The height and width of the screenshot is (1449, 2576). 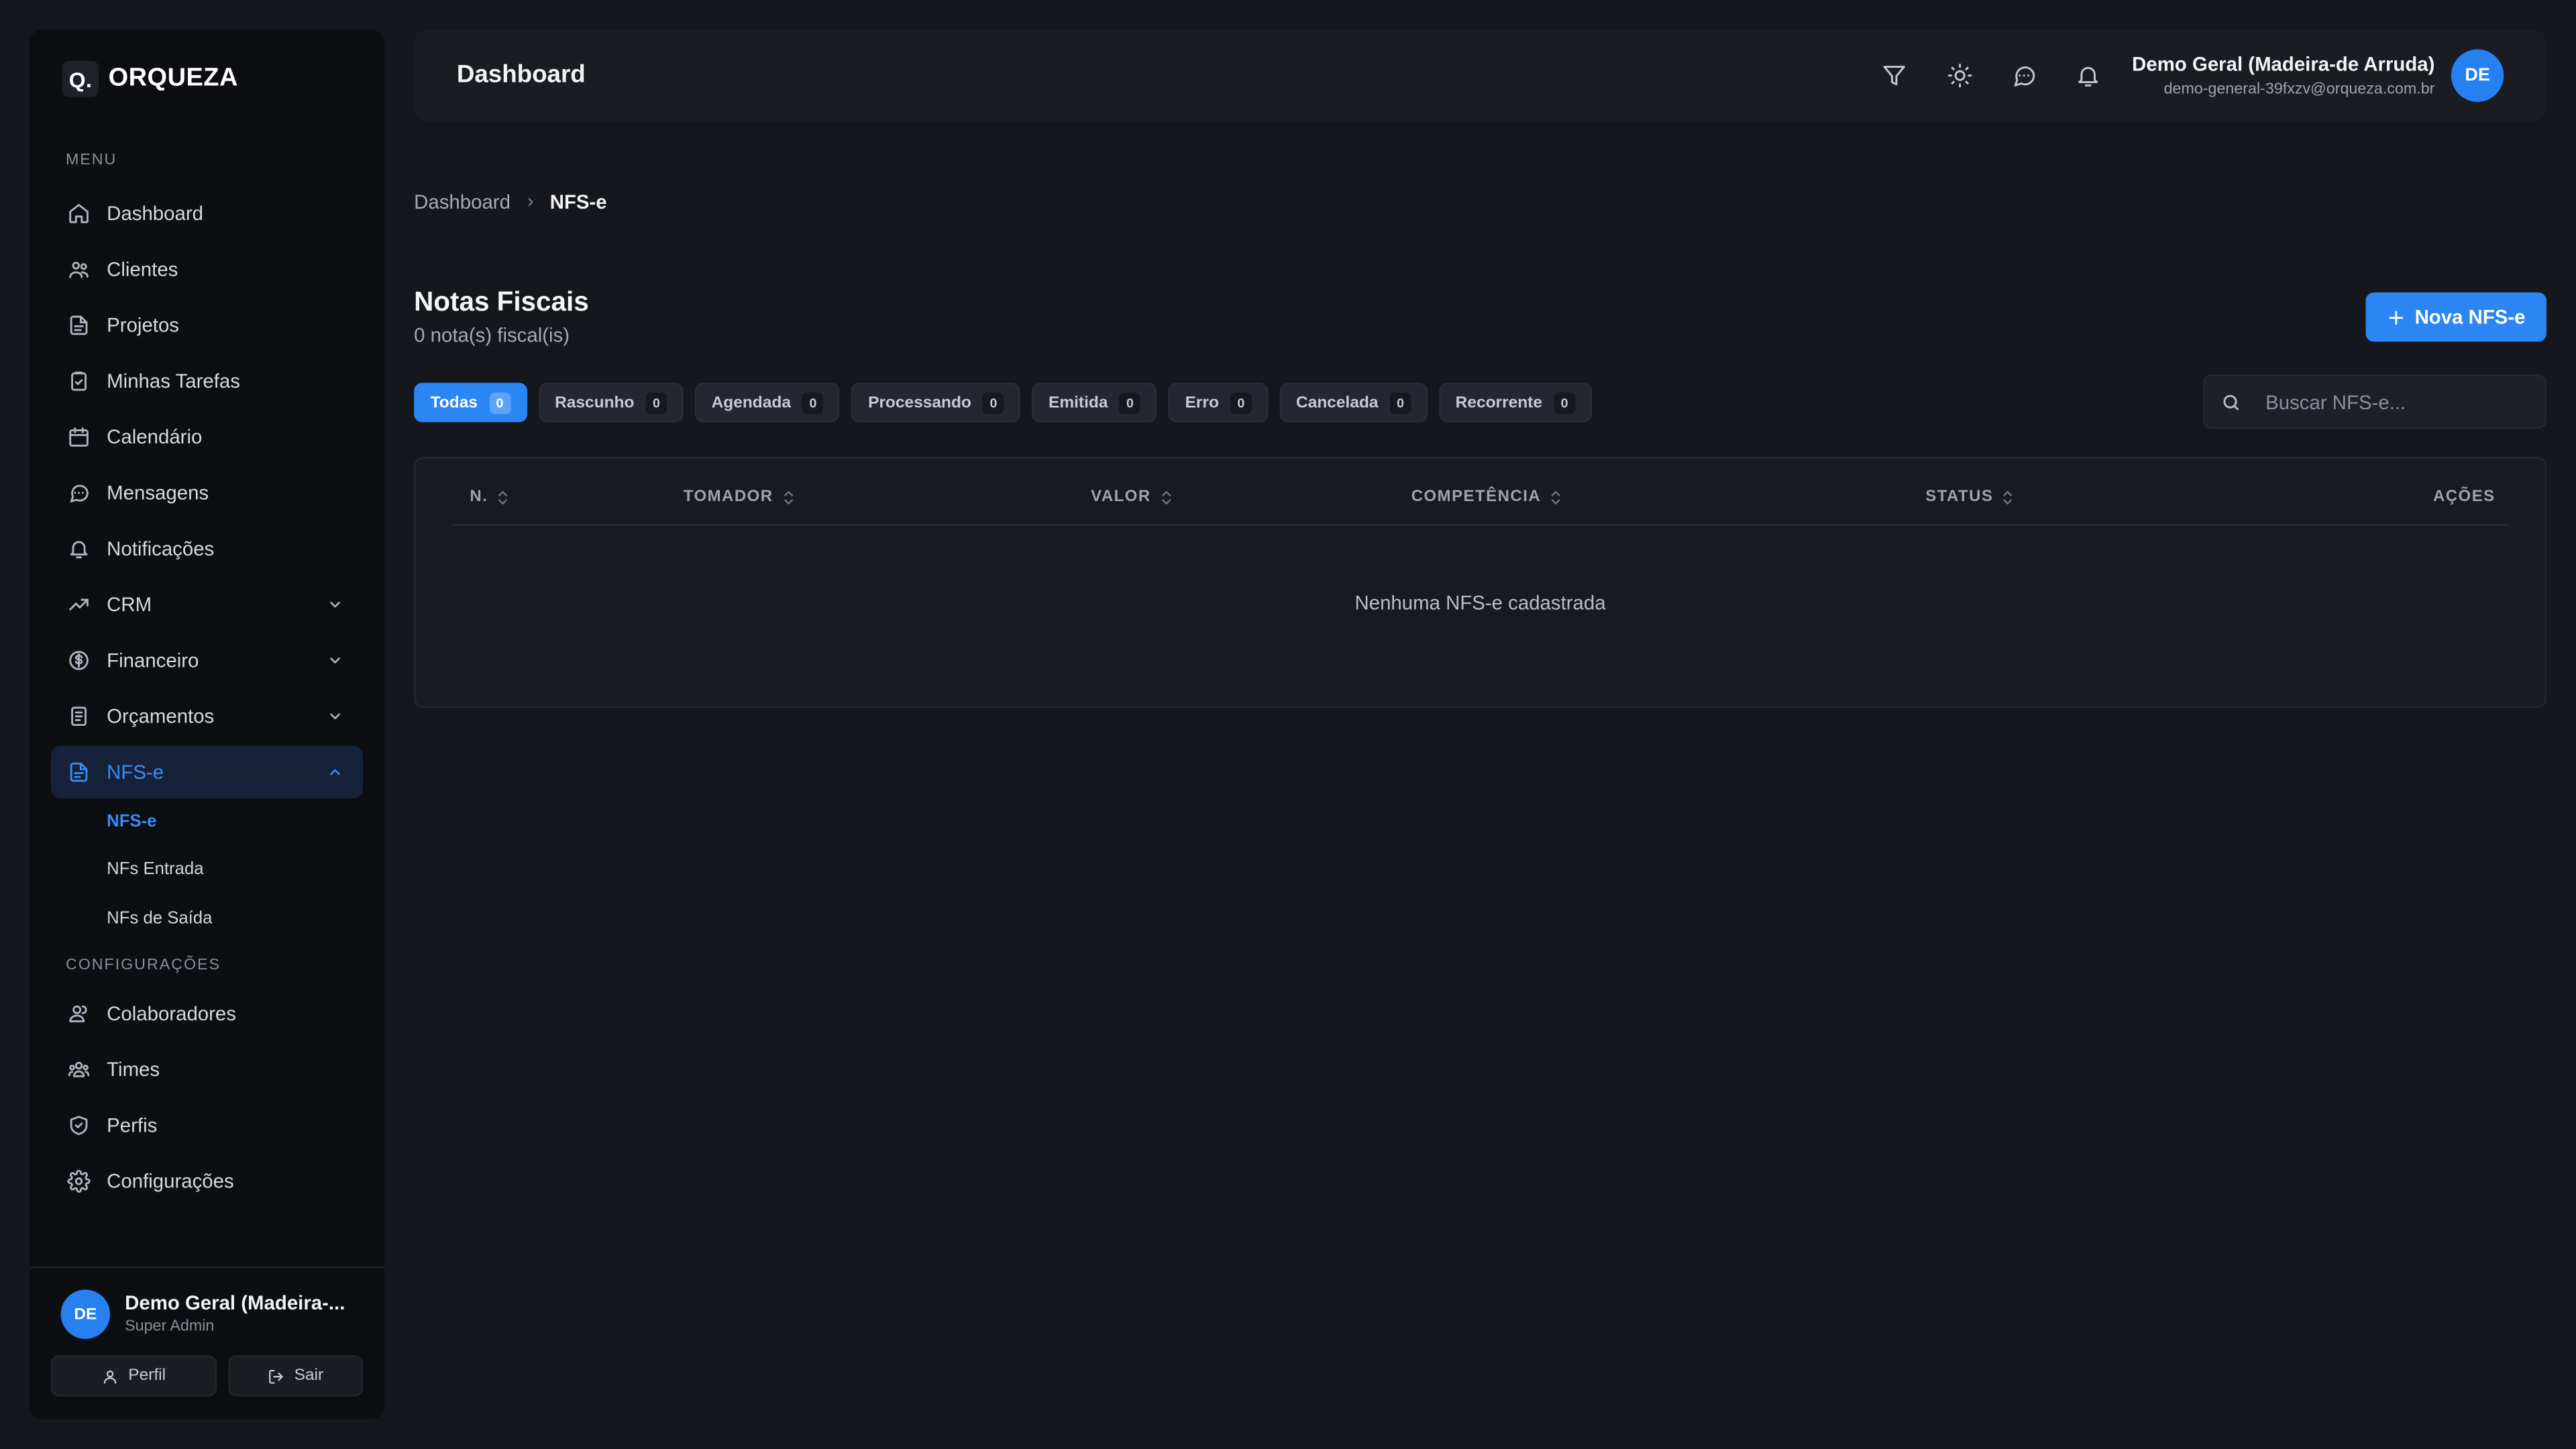 I want to click on breadcrumb: Dashboard NFS-e, so click(x=510, y=202).